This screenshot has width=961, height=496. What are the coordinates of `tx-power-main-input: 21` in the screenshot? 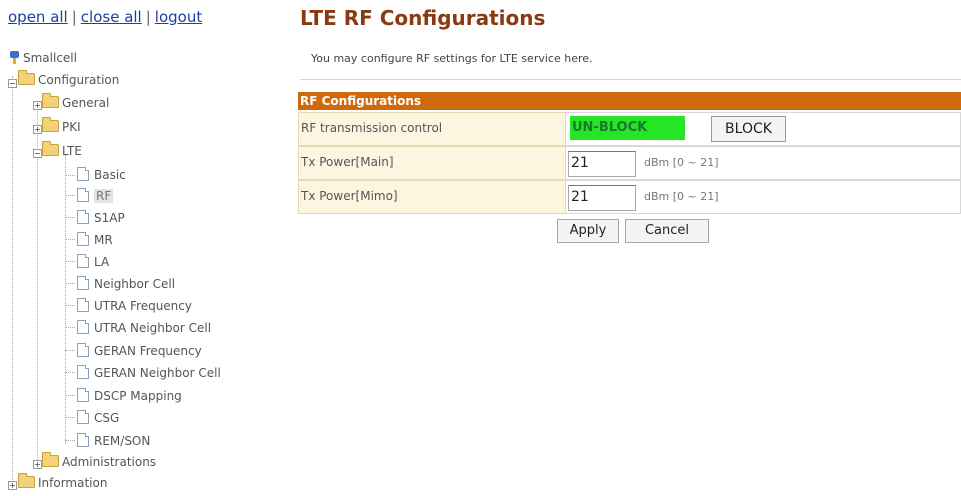 It's located at (602, 164).